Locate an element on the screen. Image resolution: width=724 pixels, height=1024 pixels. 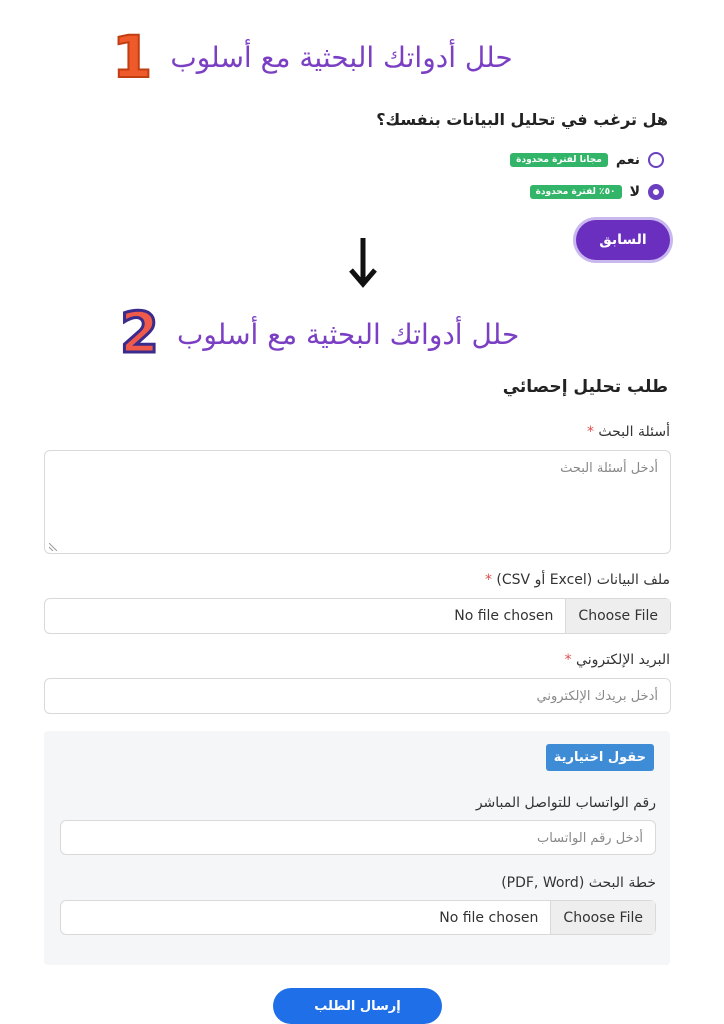
option-no-label: لا is located at coordinates (634, 192).